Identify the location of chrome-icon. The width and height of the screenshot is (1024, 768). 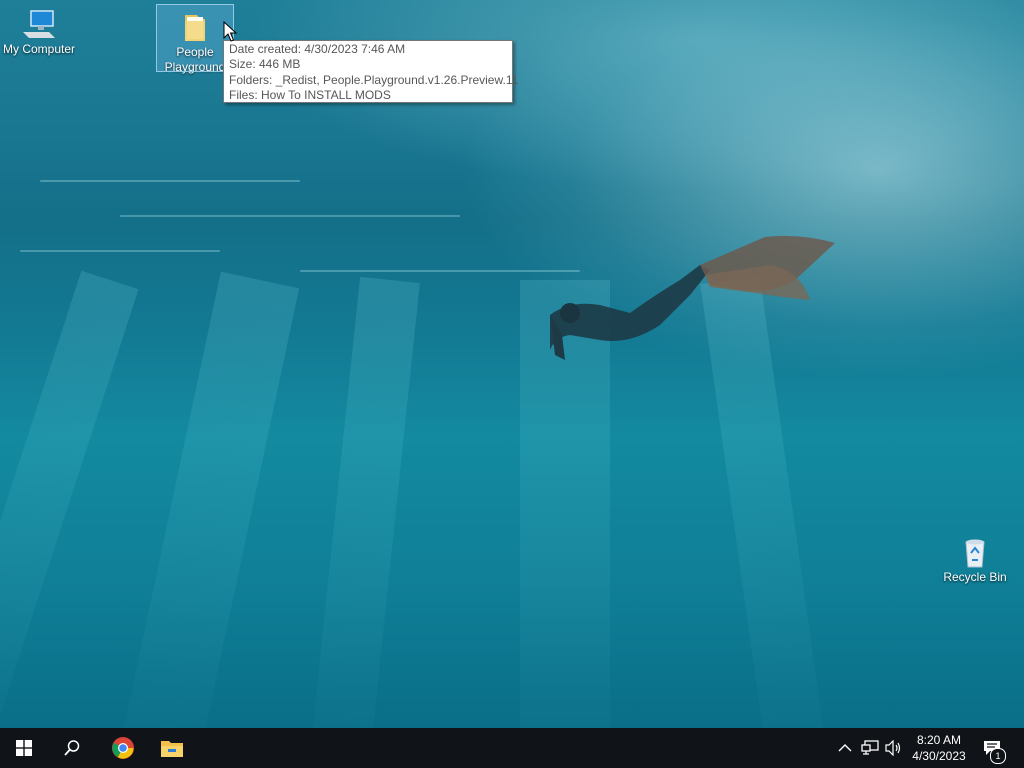
(123, 748).